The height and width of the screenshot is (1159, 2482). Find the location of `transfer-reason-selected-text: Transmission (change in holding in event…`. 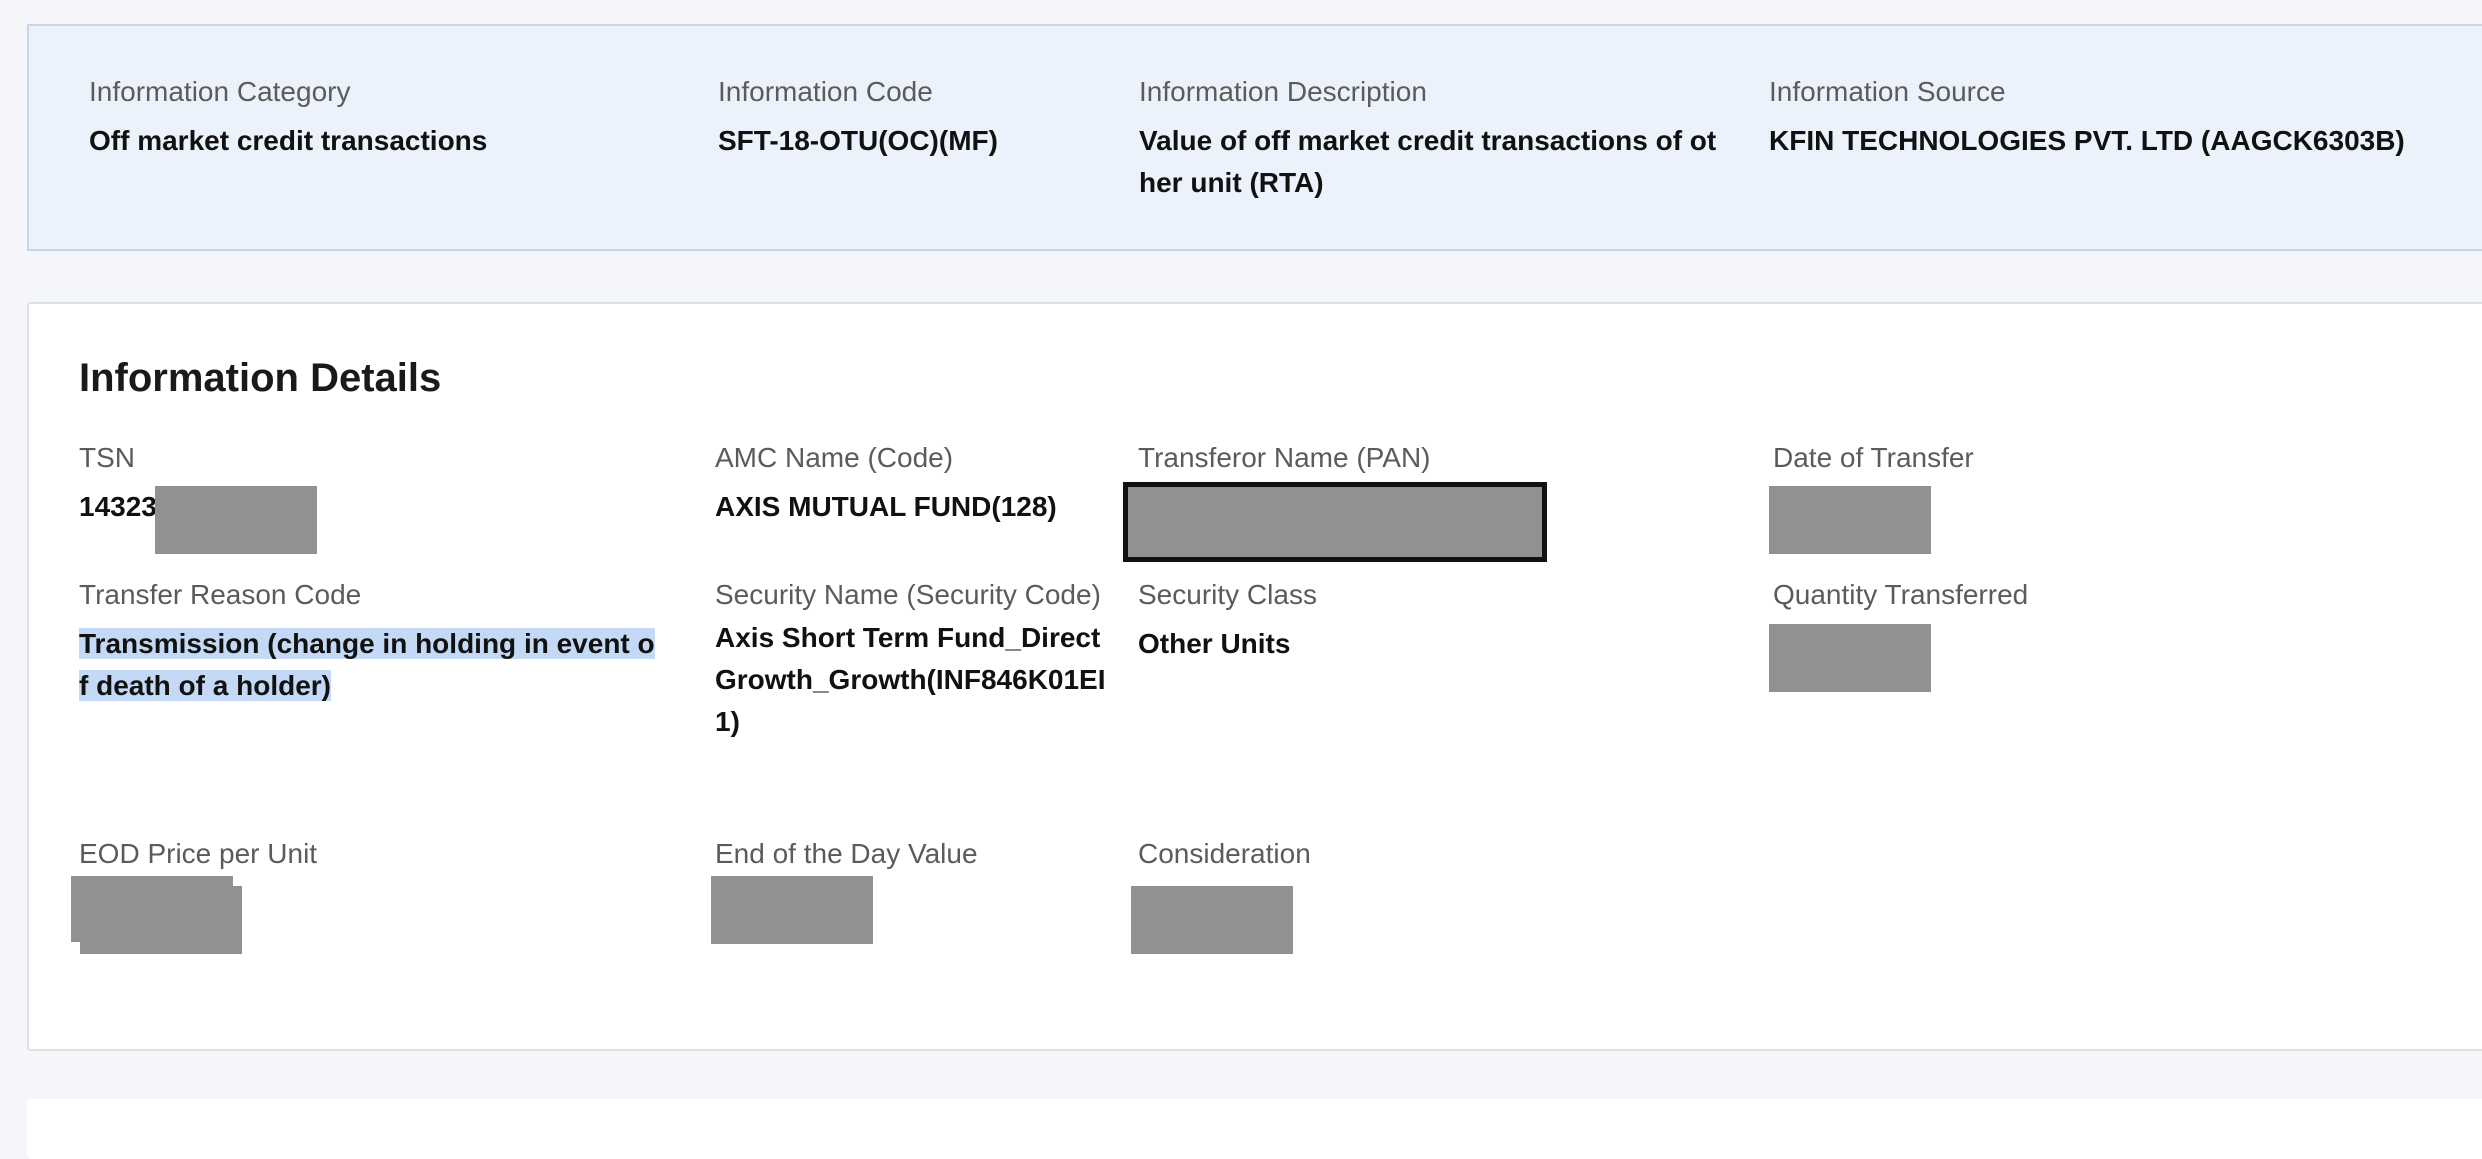

transfer-reason-selected-text: Transmission (change in holding in event… is located at coordinates (367, 664).